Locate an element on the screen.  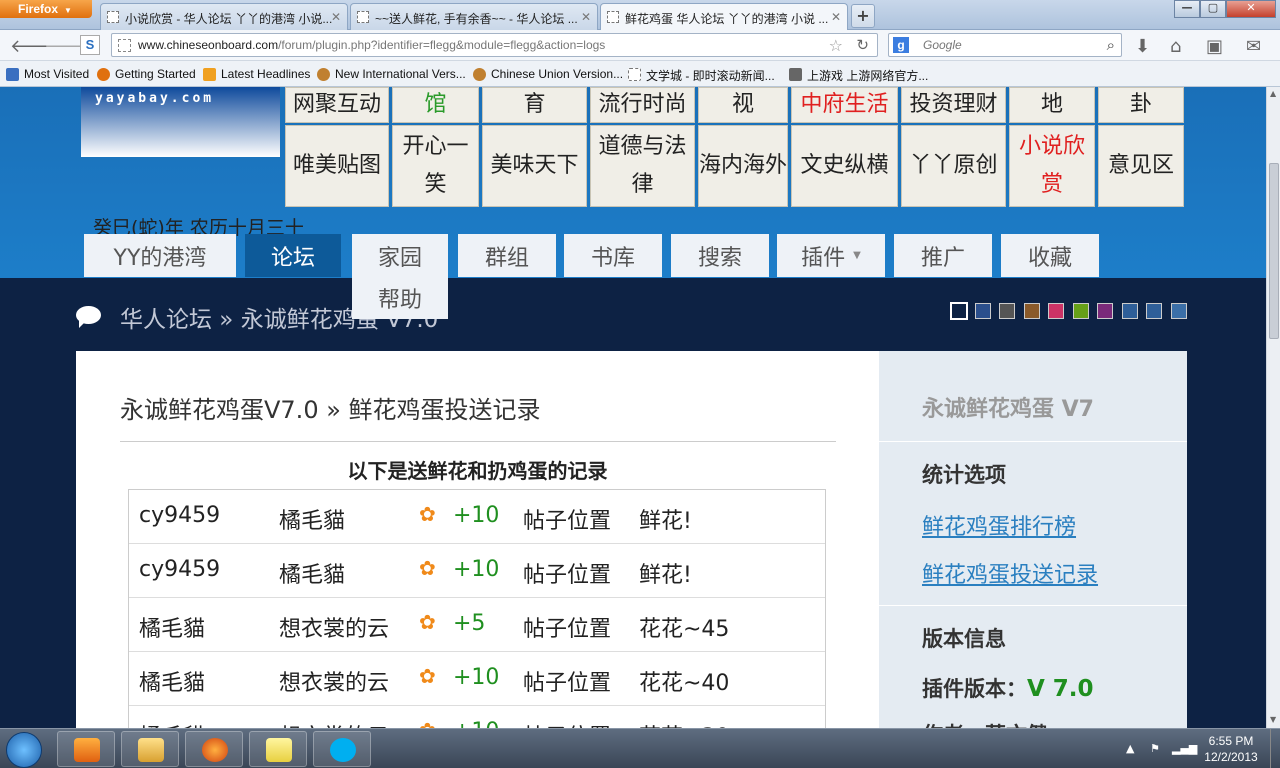
nav-tab-home: 家园 is located at coordinates (400, 255).